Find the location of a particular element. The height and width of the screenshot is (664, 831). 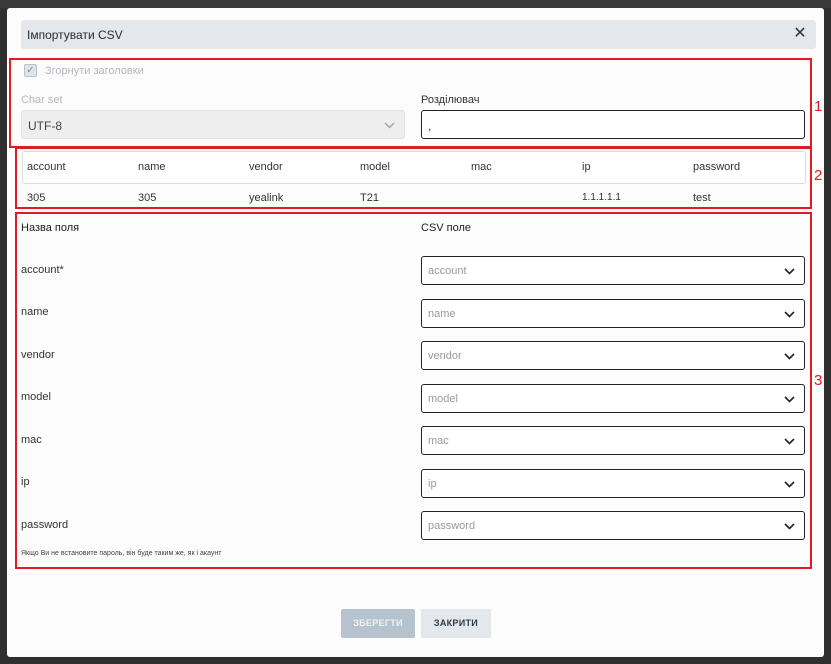

save-button: ЗБЕРЕГТИ is located at coordinates (378, 623).